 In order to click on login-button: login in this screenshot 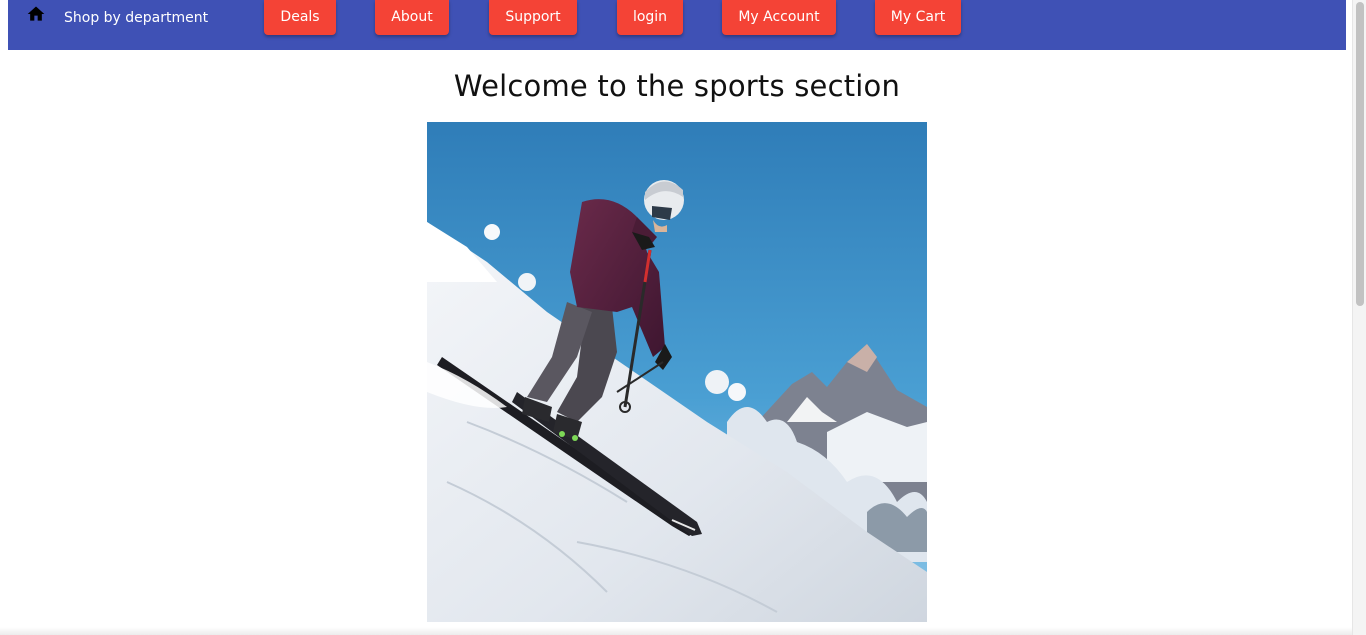, I will do `click(650, 17)`.